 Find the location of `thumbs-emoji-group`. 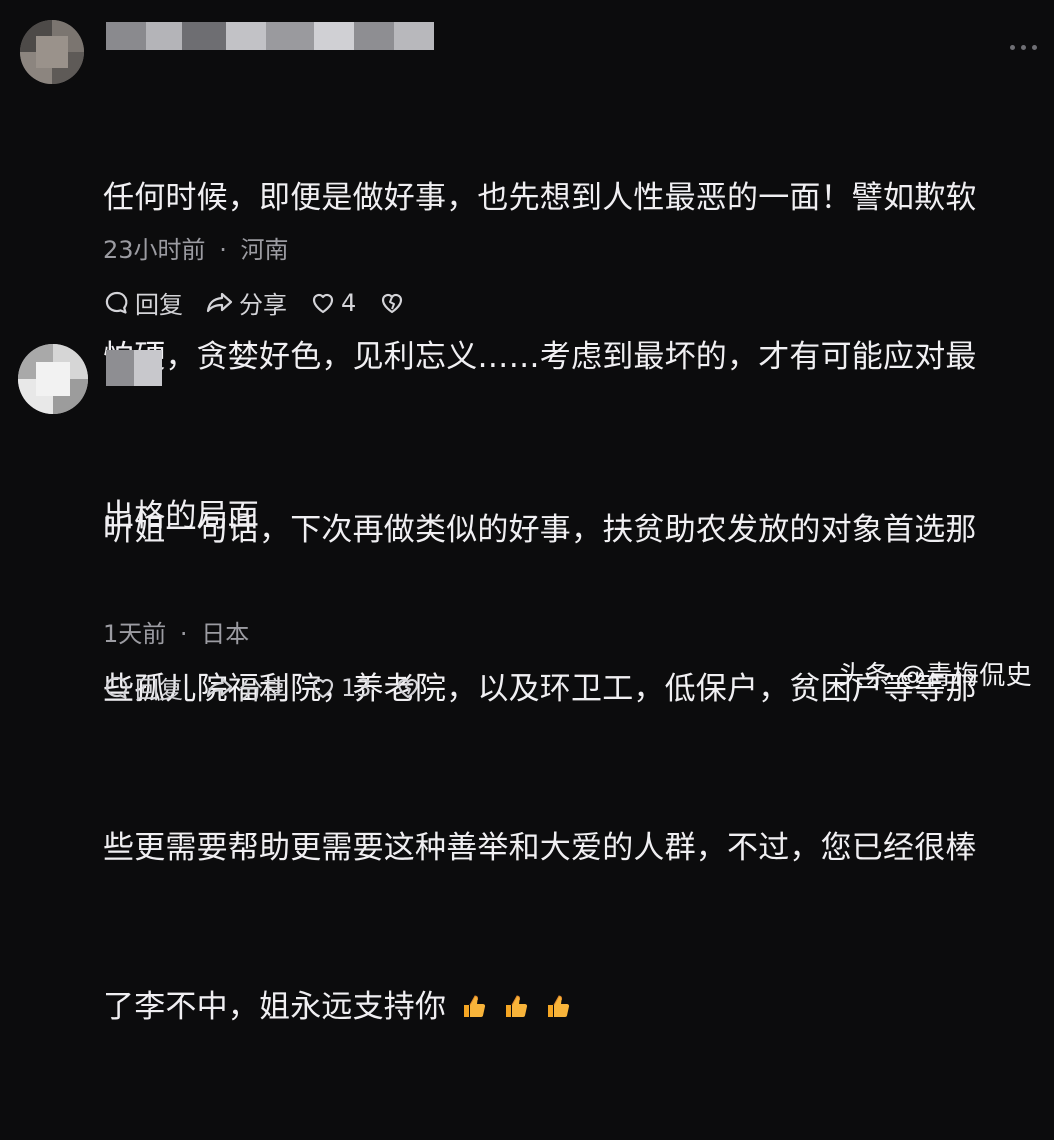

thumbs-emoji-group is located at coordinates (516, 1006).